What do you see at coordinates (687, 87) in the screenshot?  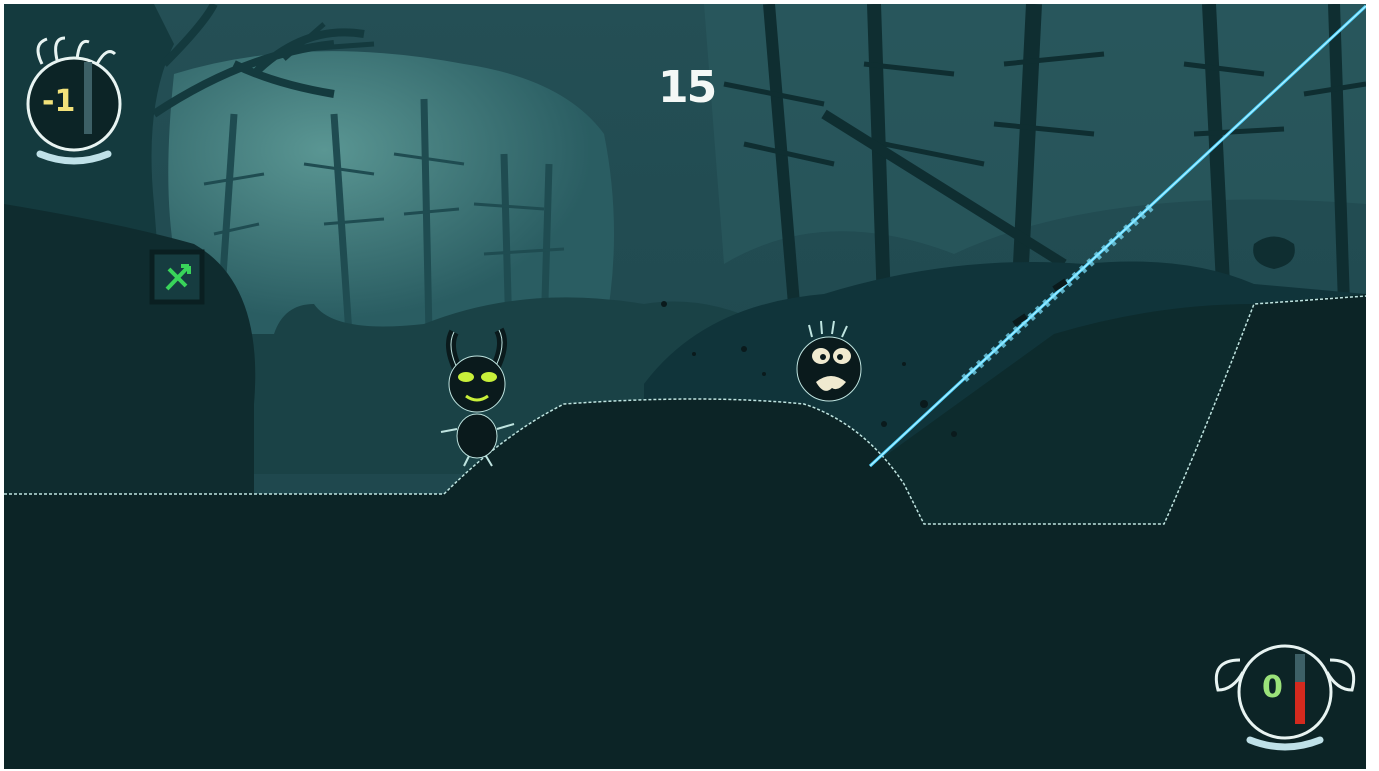 I see `round-timer: 15` at bounding box center [687, 87].